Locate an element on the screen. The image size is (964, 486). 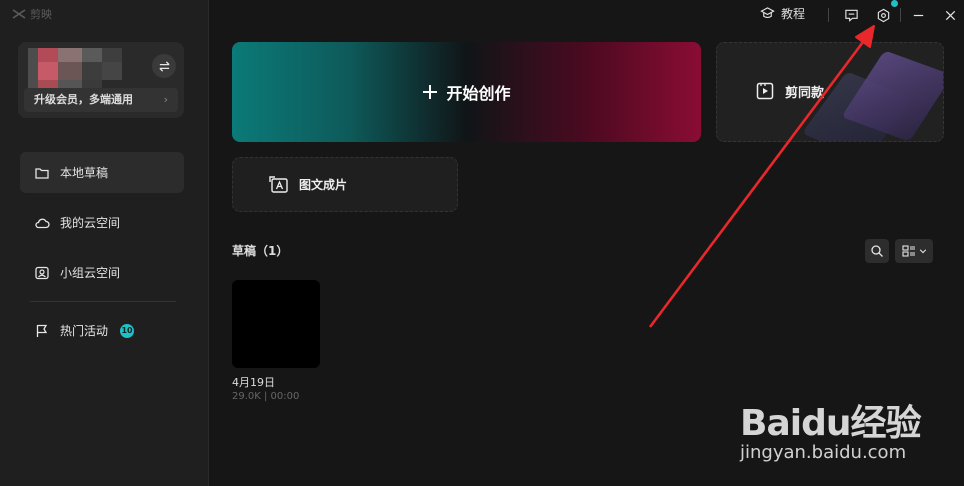
close-icon is located at coordinates (950, 15).